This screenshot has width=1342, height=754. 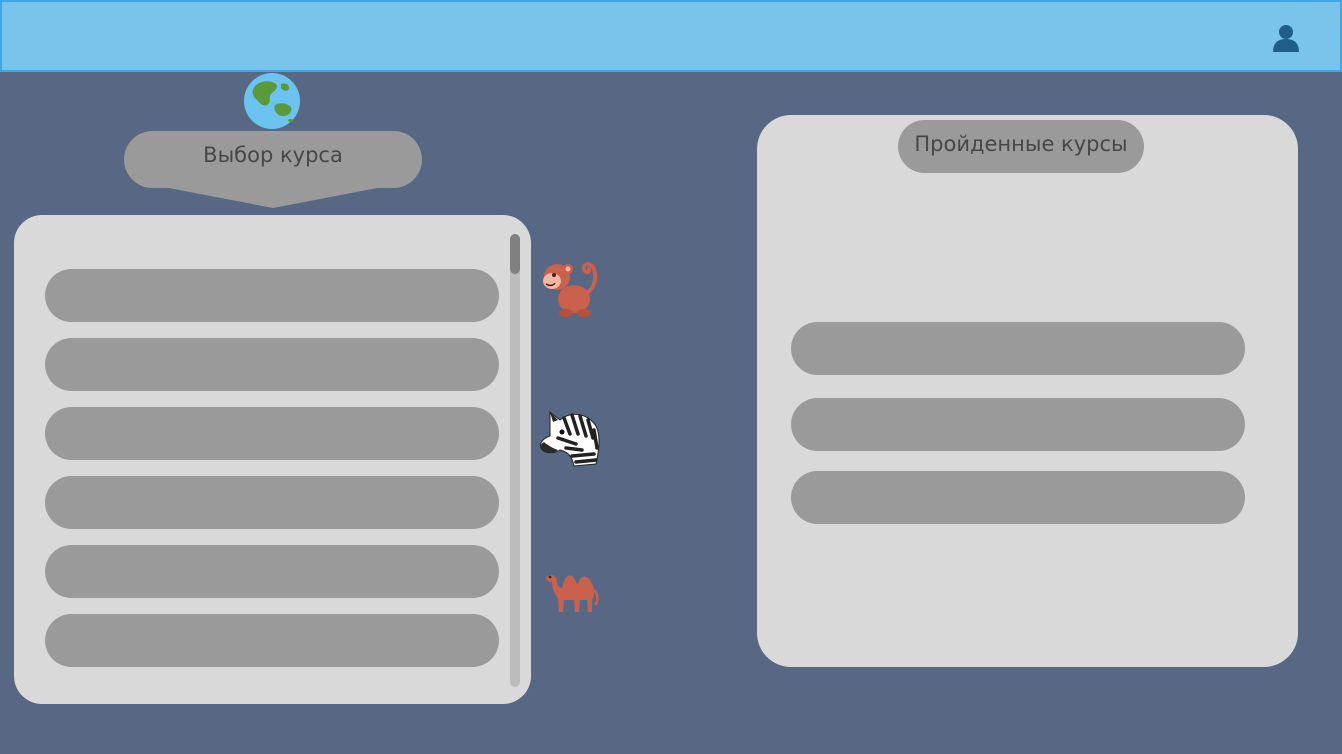 I want to click on user-profile-icon, so click(x=1286, y=38).